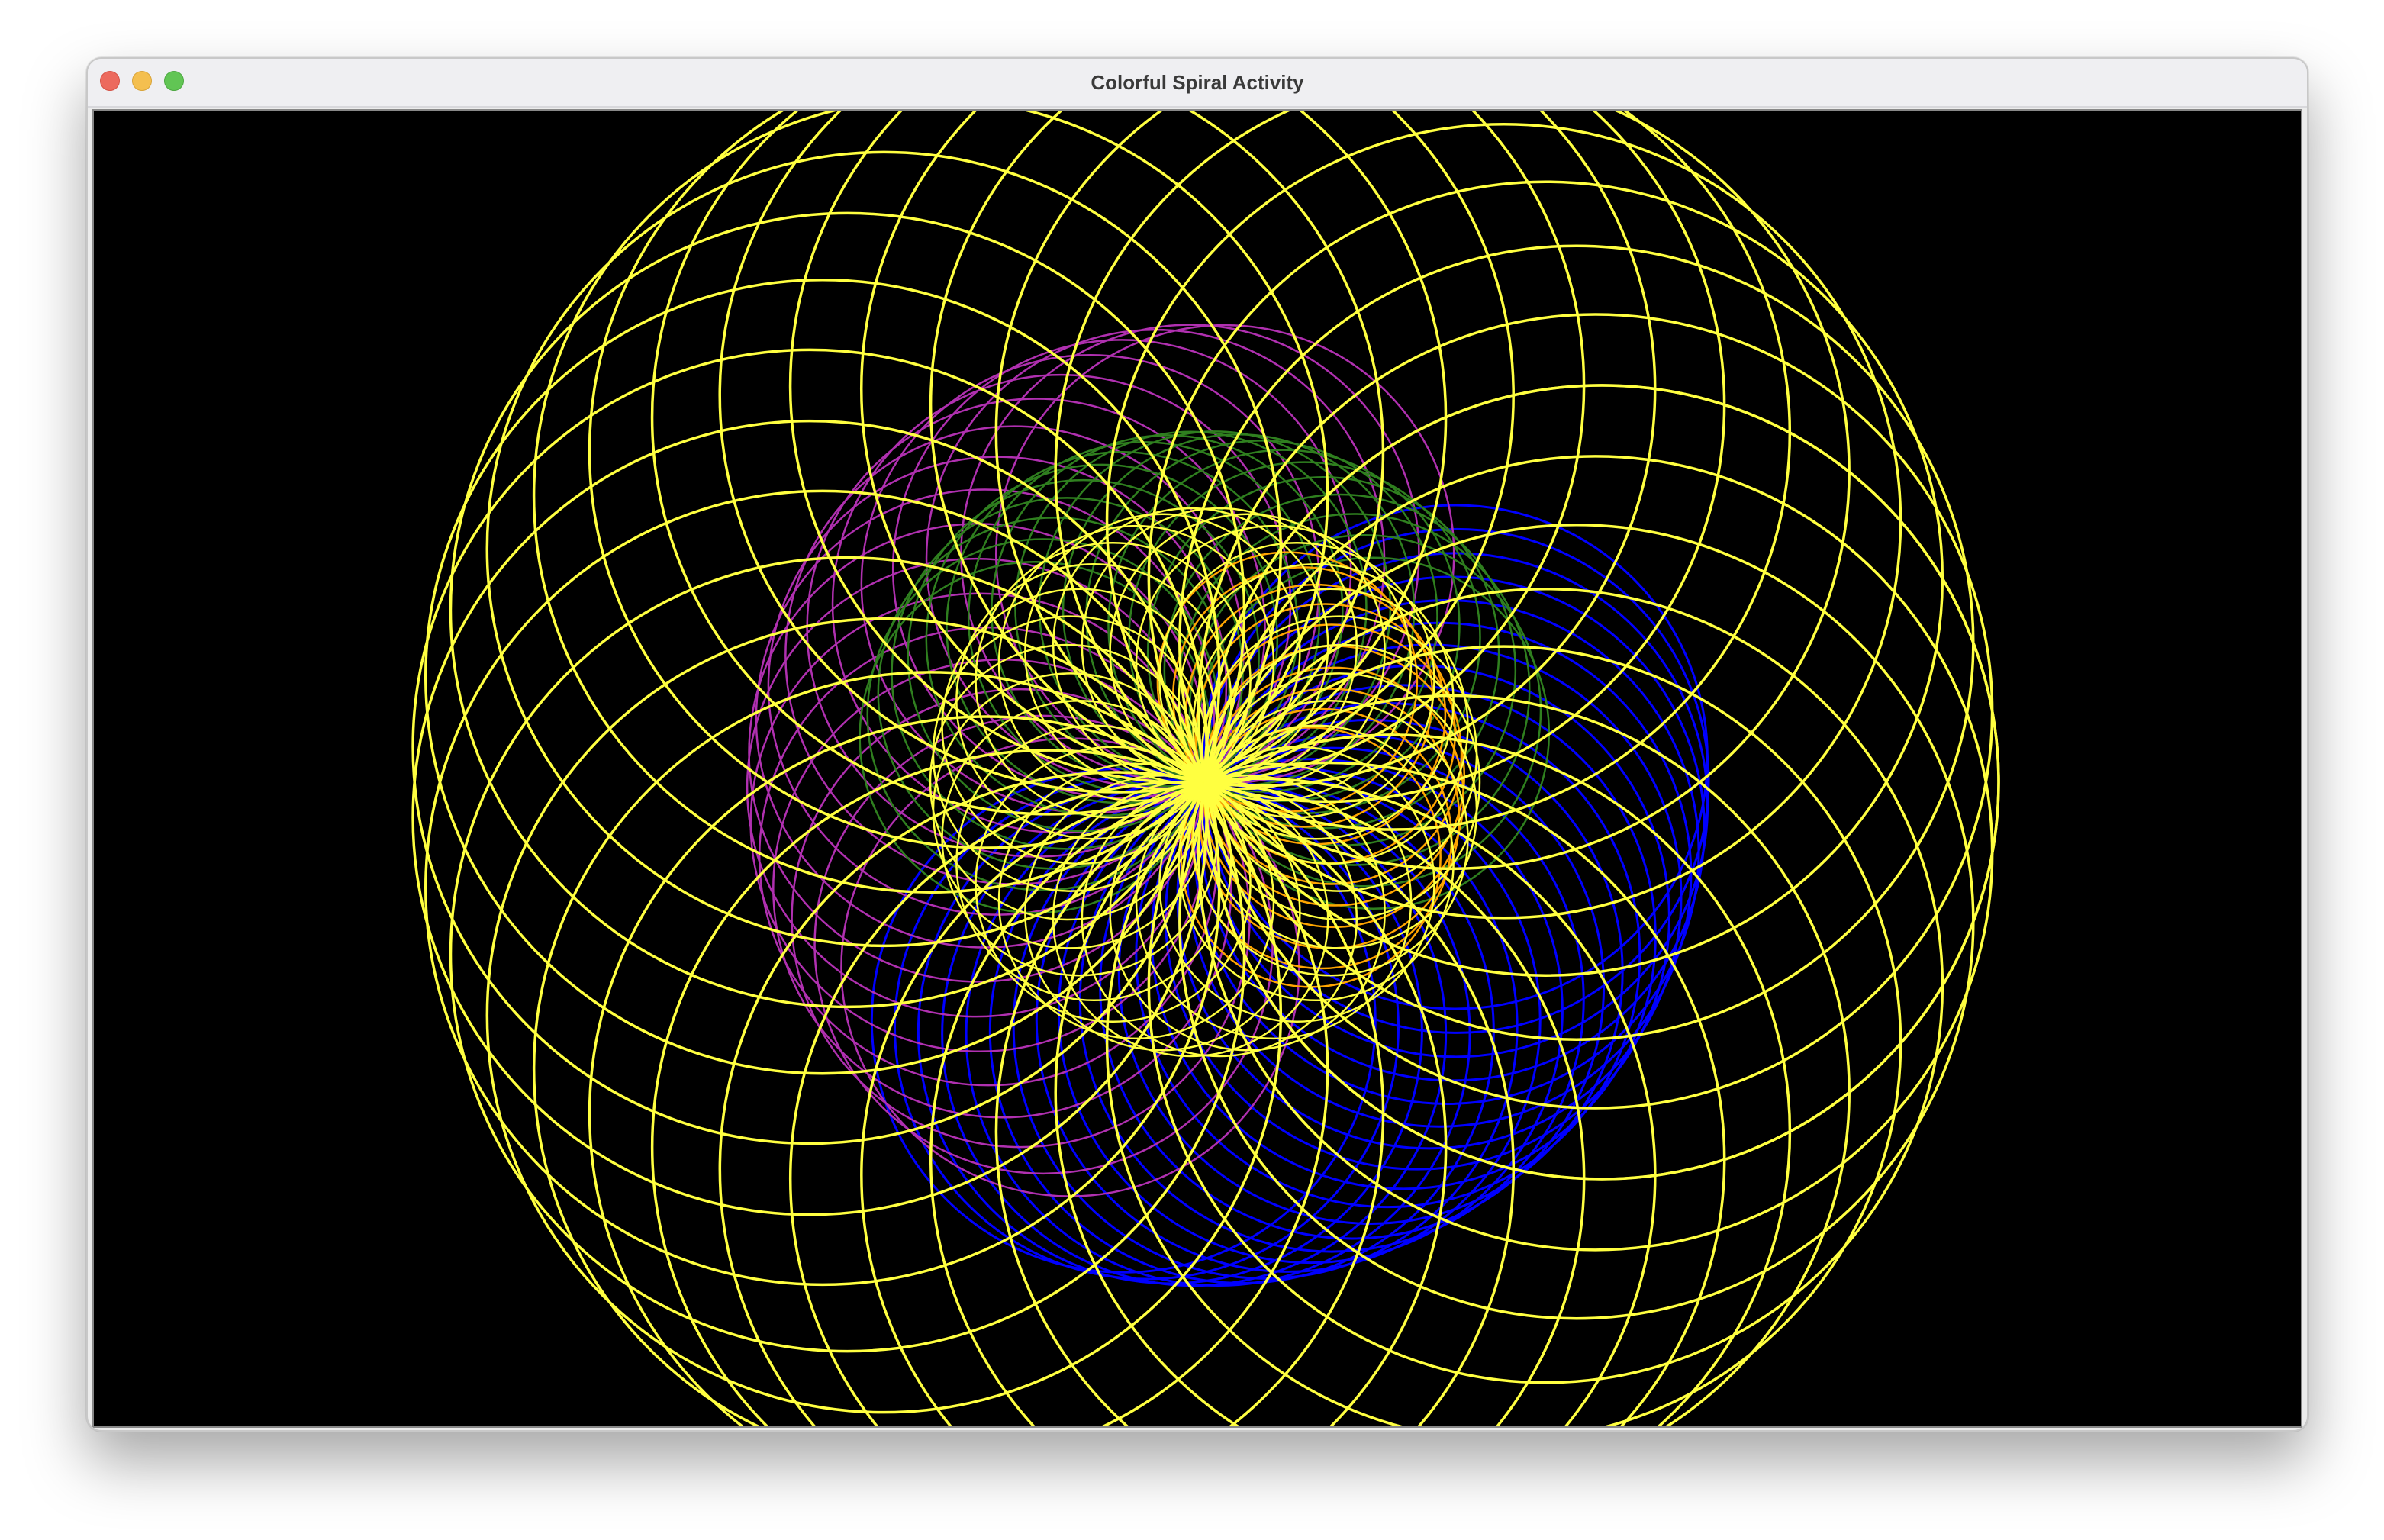  What do you see at coordinates (110, 81) in the screenshot?
I see `close-icon` at bounding box center [110, 81].